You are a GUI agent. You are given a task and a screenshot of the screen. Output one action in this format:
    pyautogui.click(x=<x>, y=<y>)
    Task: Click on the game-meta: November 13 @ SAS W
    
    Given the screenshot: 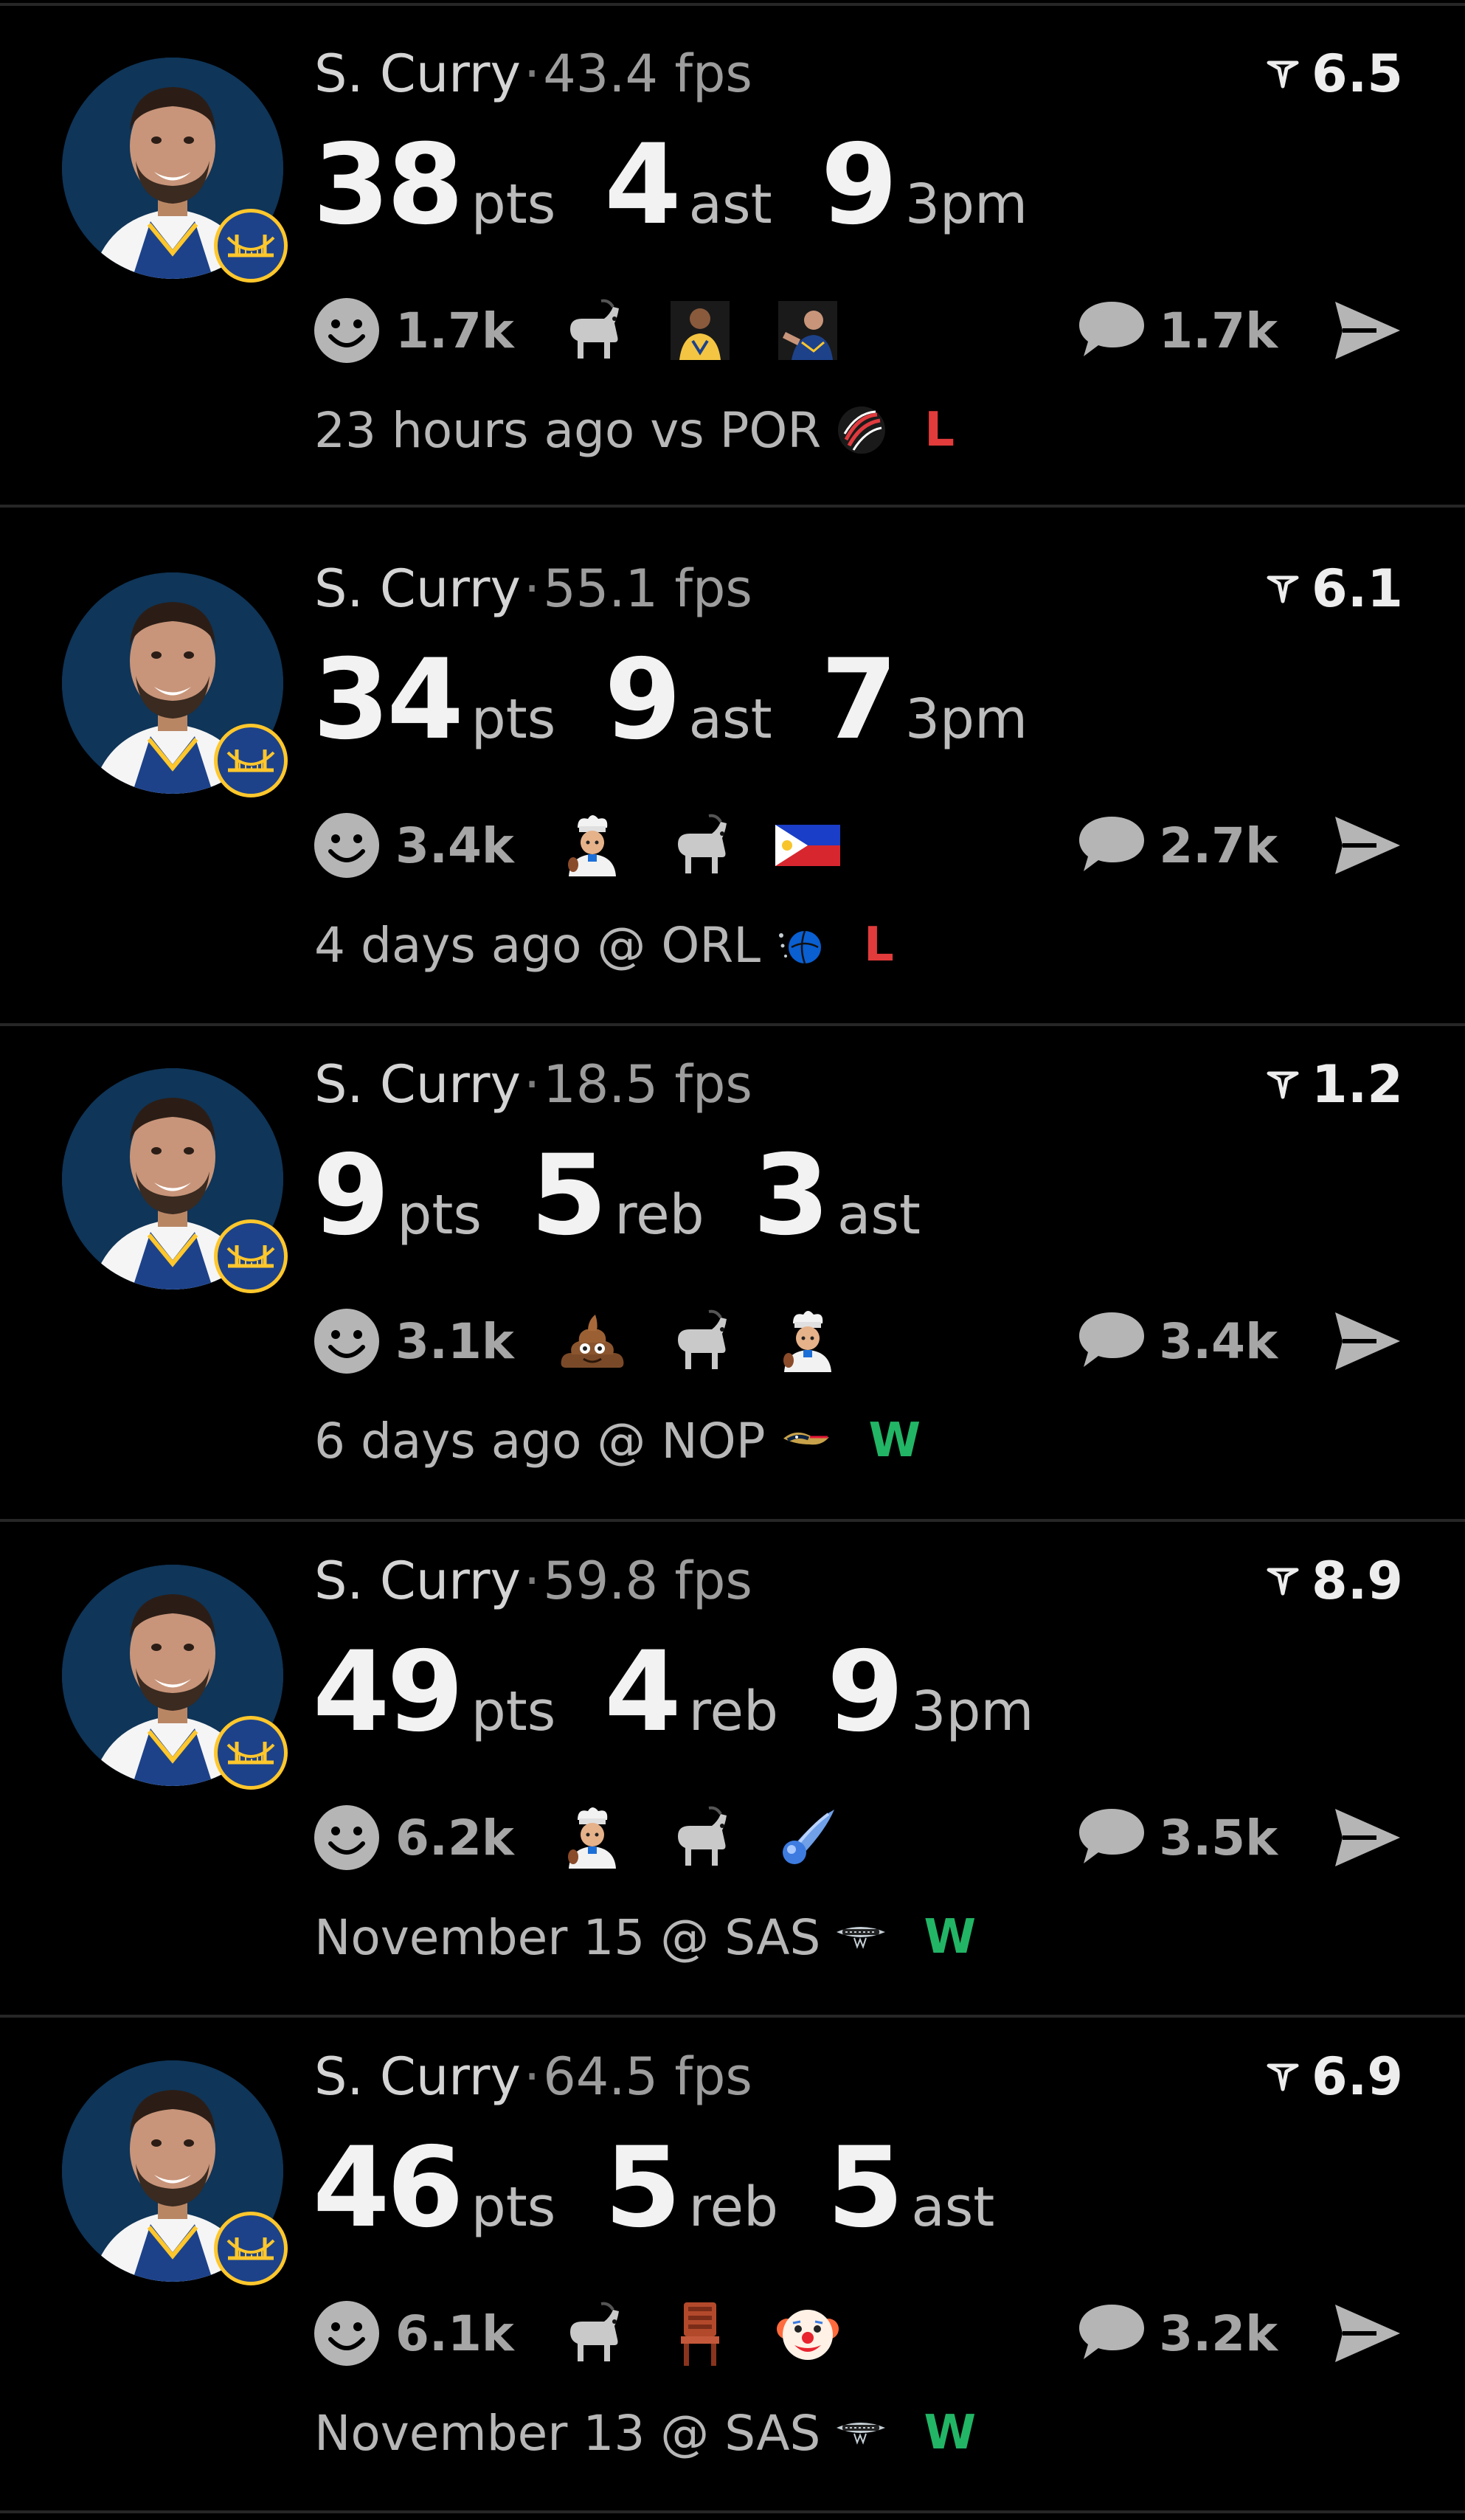 What is the action you would take?
    pyautogui.click(x=645, y=2433)
    